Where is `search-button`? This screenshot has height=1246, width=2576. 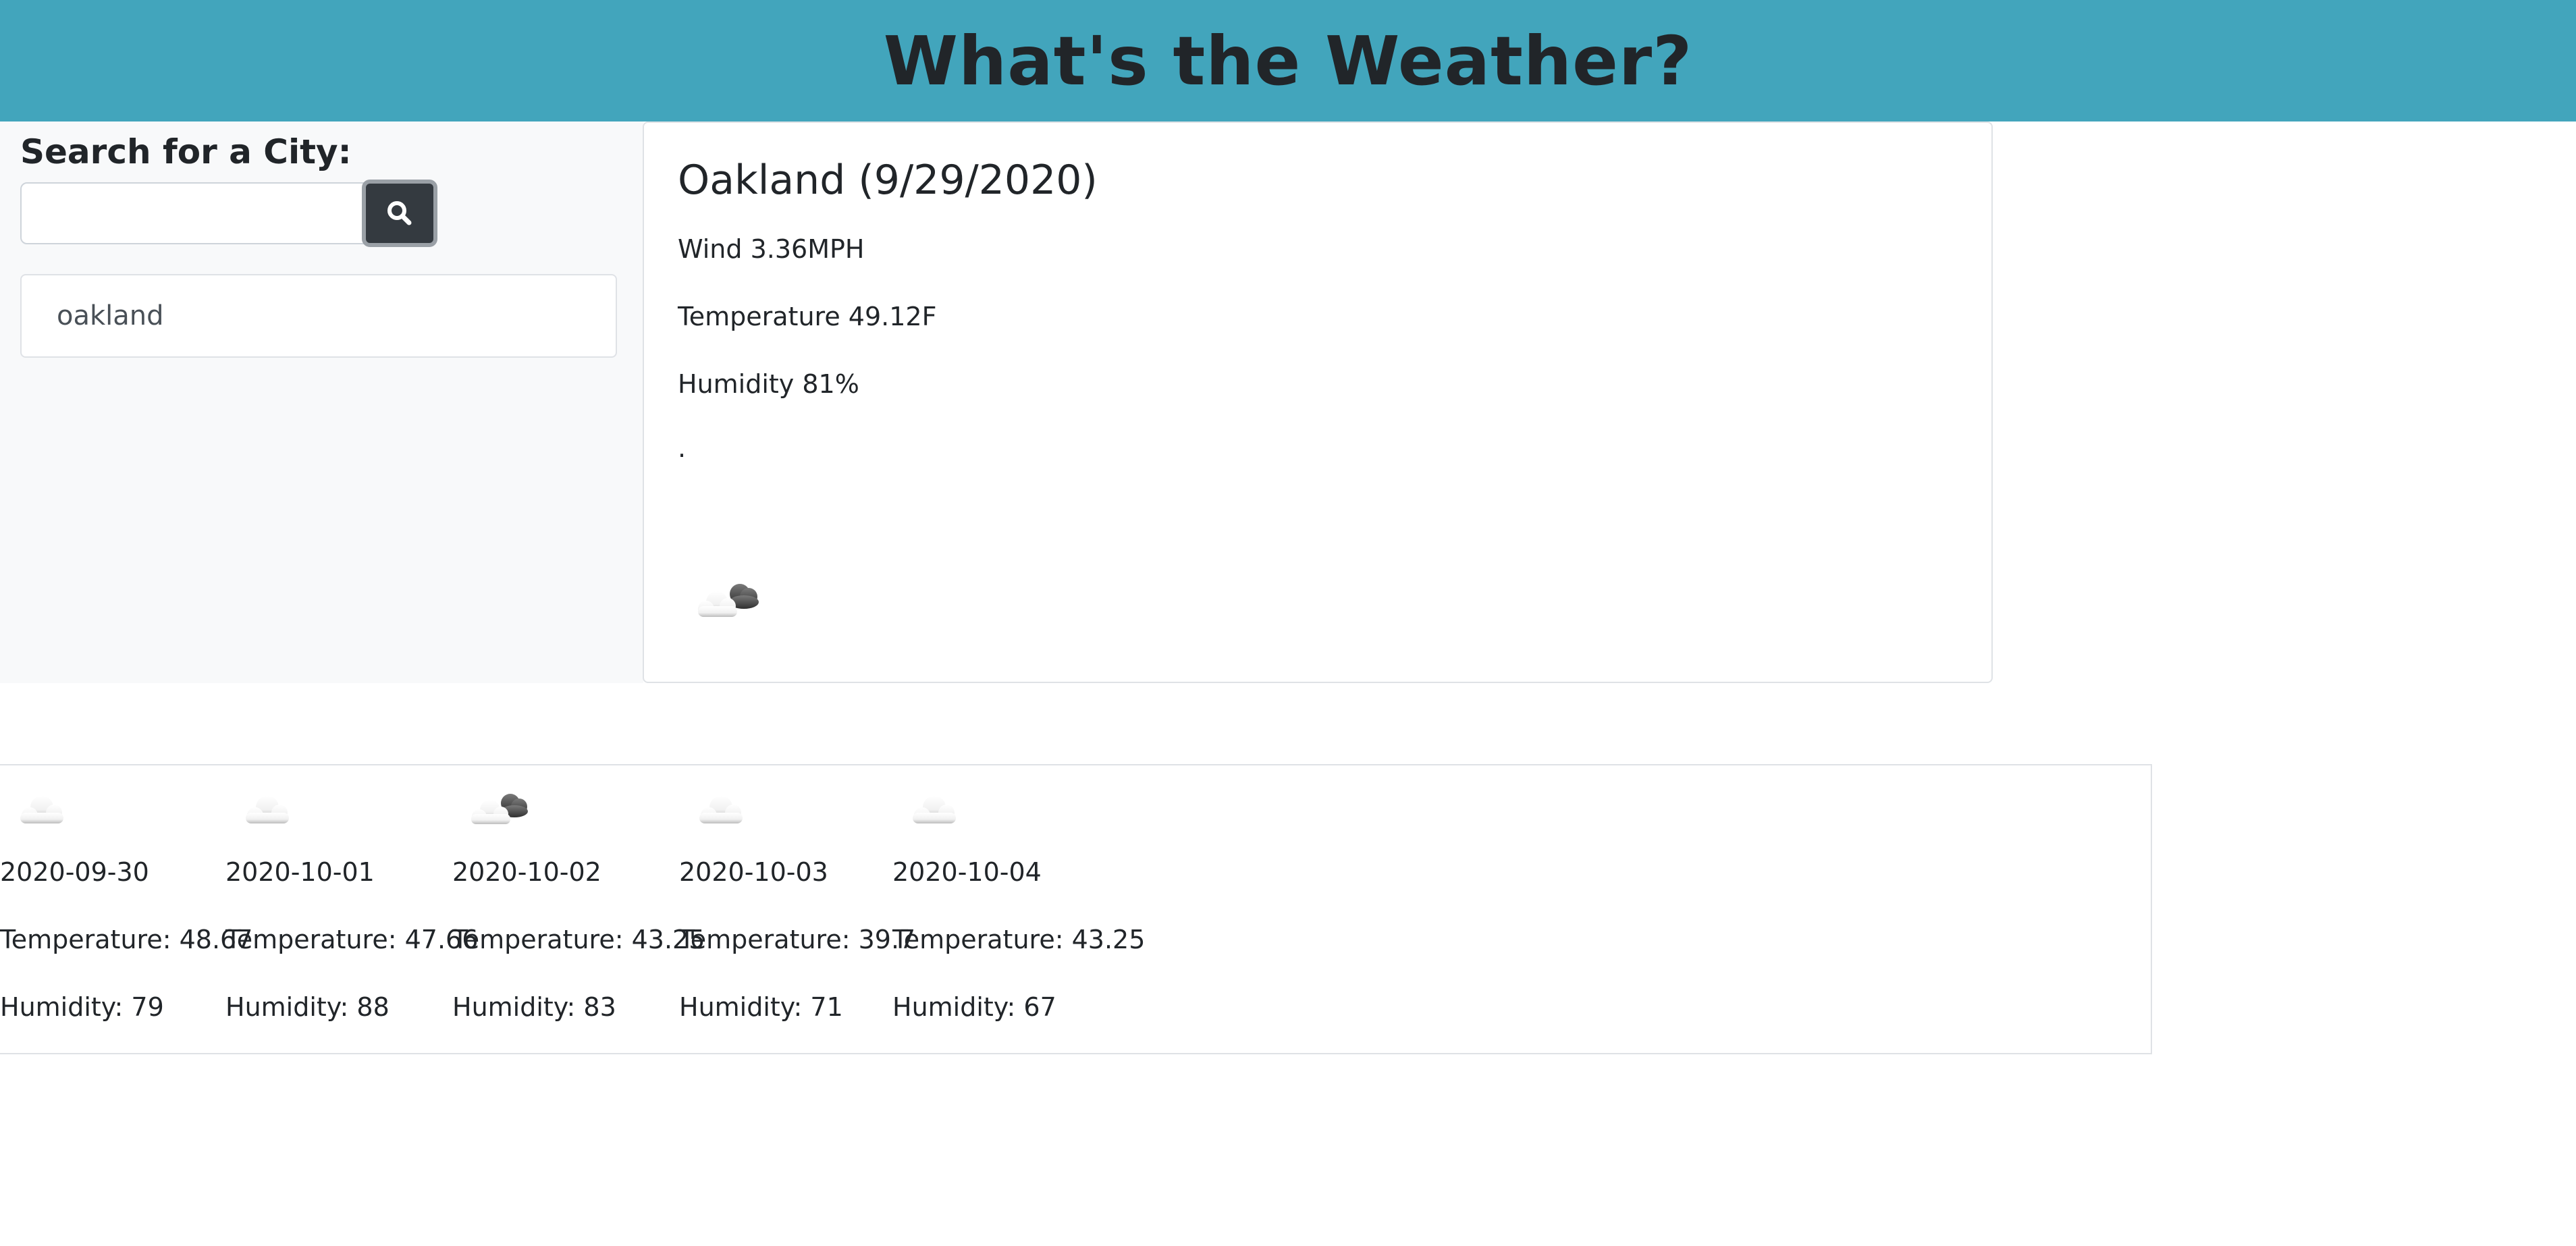 search-button is located at coordinates (400, 213).